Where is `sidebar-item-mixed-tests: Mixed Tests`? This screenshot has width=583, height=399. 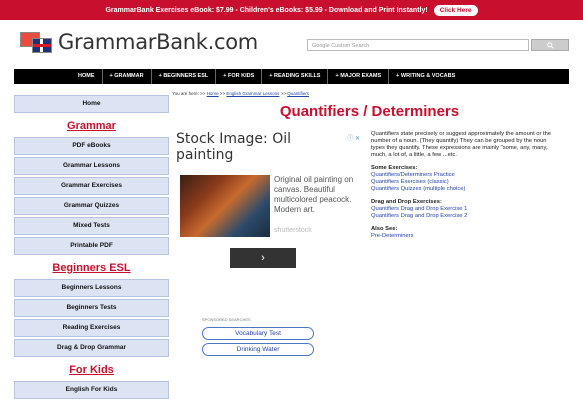
sidebar-item-mixed-tests: Mixed Tests is located at coordinates (91, 226).